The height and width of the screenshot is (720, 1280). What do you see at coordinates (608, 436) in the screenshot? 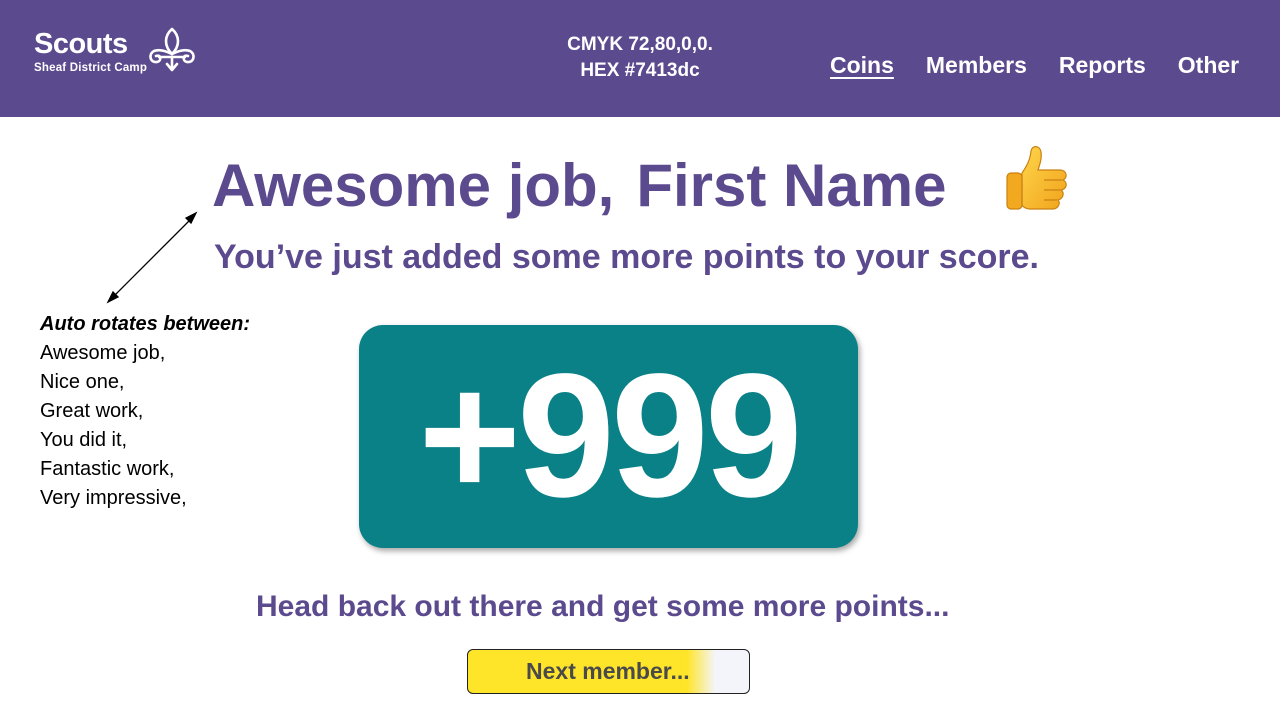
I see `points-score-badge: +999` at bounding box center [608, 436].